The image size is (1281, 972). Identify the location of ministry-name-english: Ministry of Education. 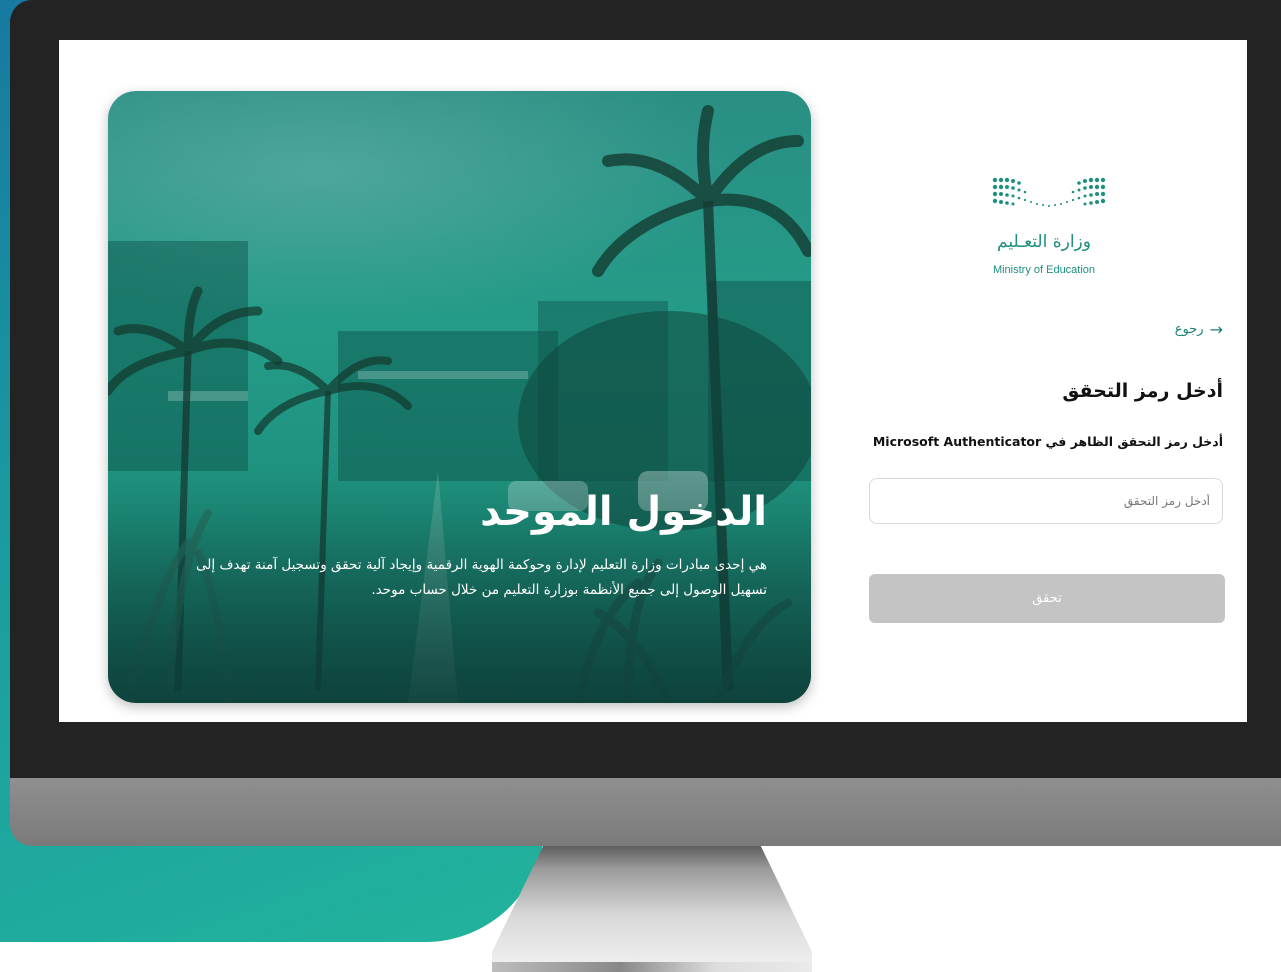
(1044, 270).